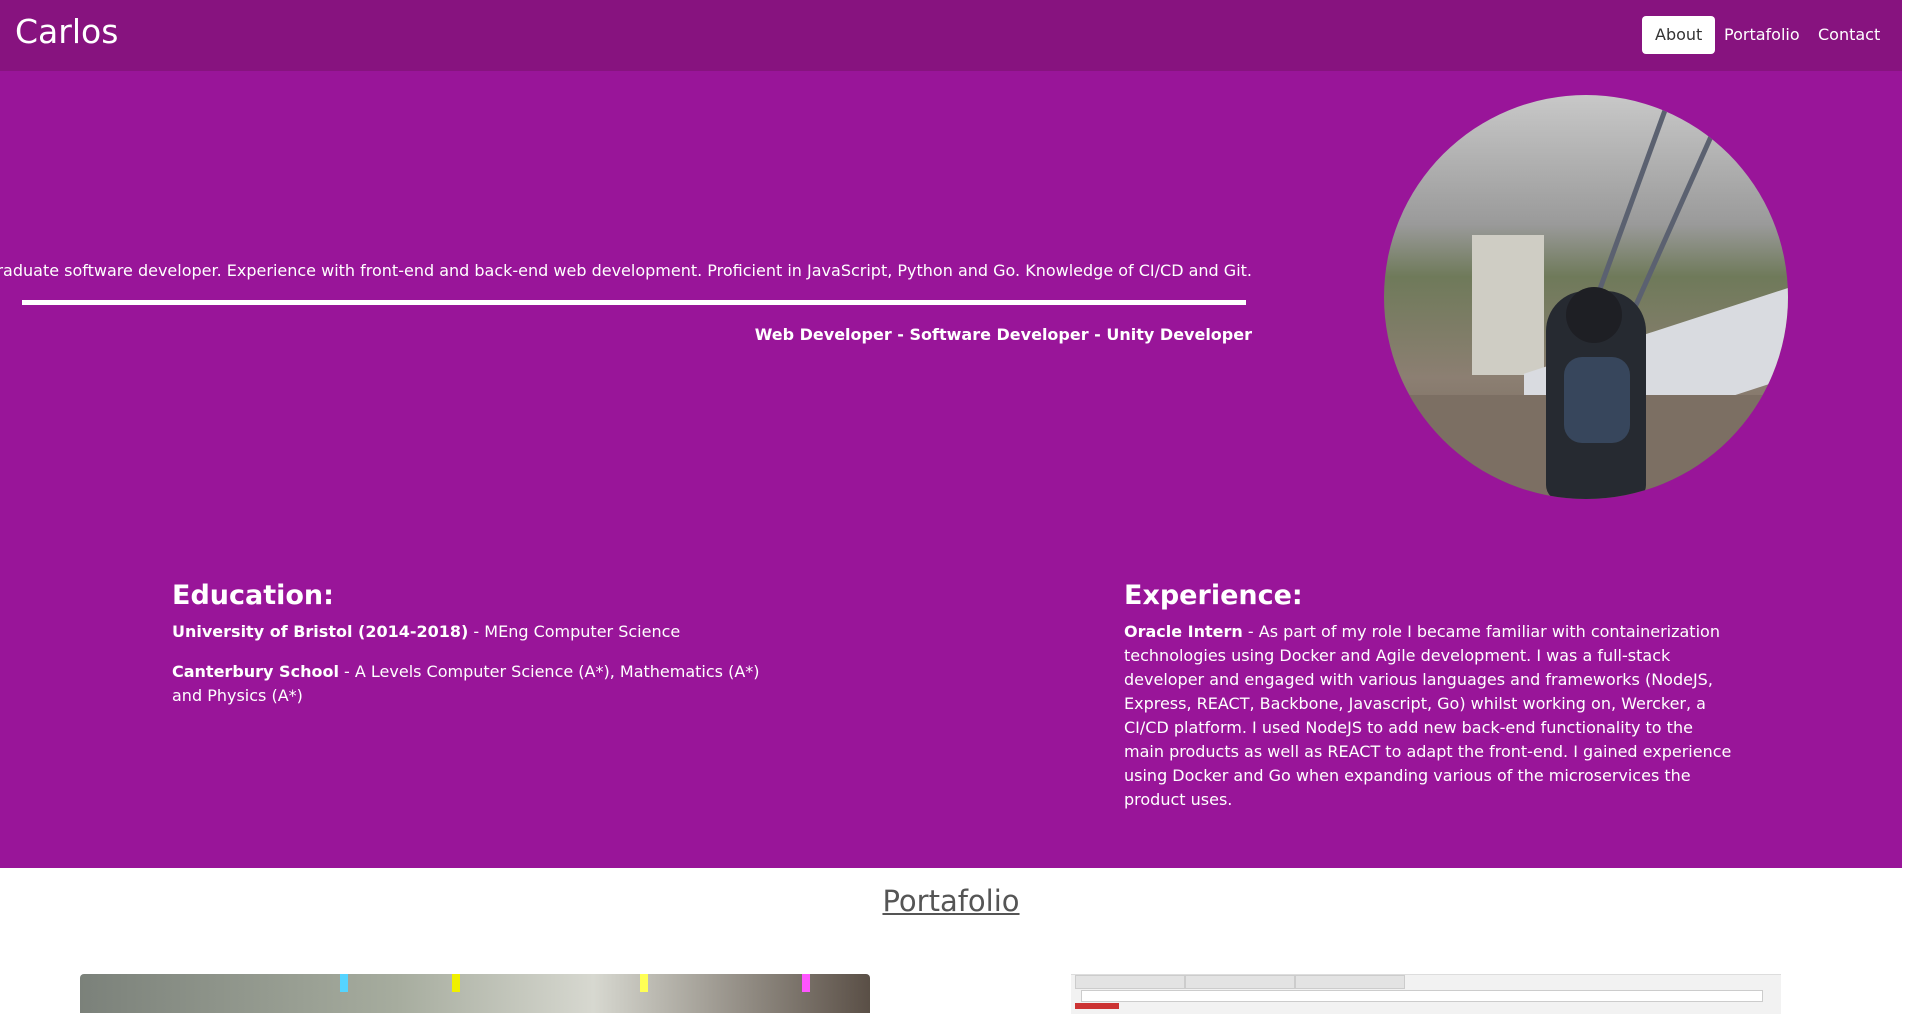 This screenshot has height=1014, width=1906. Describe the element at coordinates (1508, 305) in the screenshot. I see `bridge-tower` at that location.